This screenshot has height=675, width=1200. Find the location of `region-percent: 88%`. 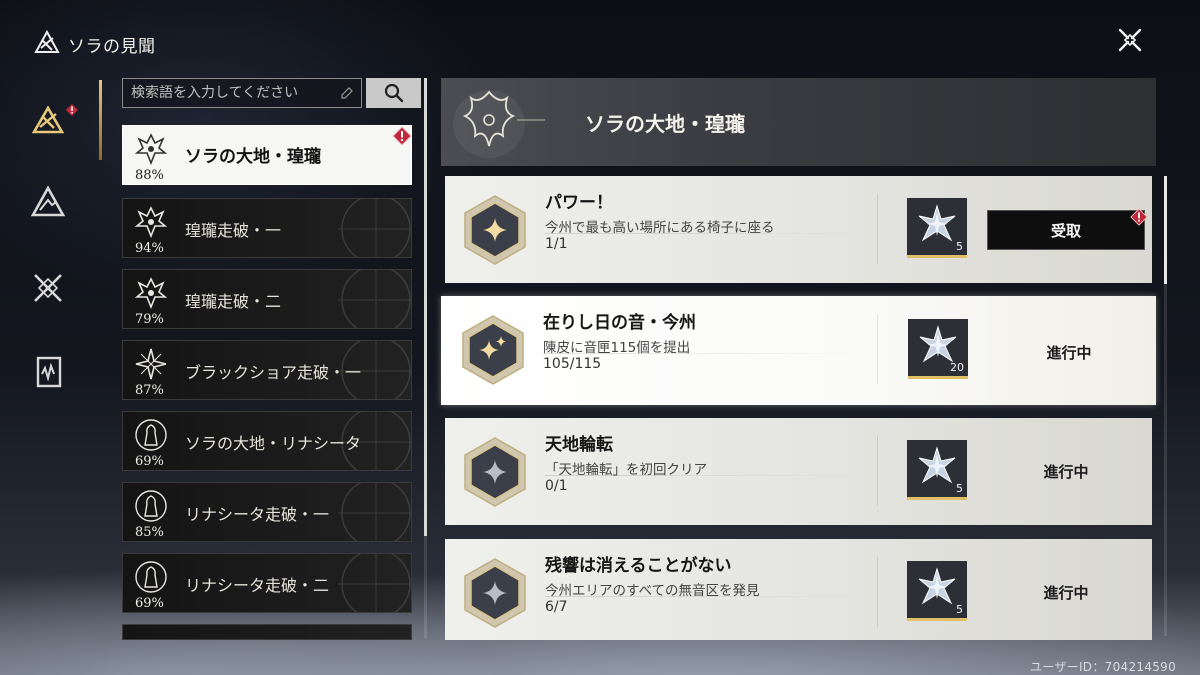

region-percent: 88% is located at coordinates (149, 175).